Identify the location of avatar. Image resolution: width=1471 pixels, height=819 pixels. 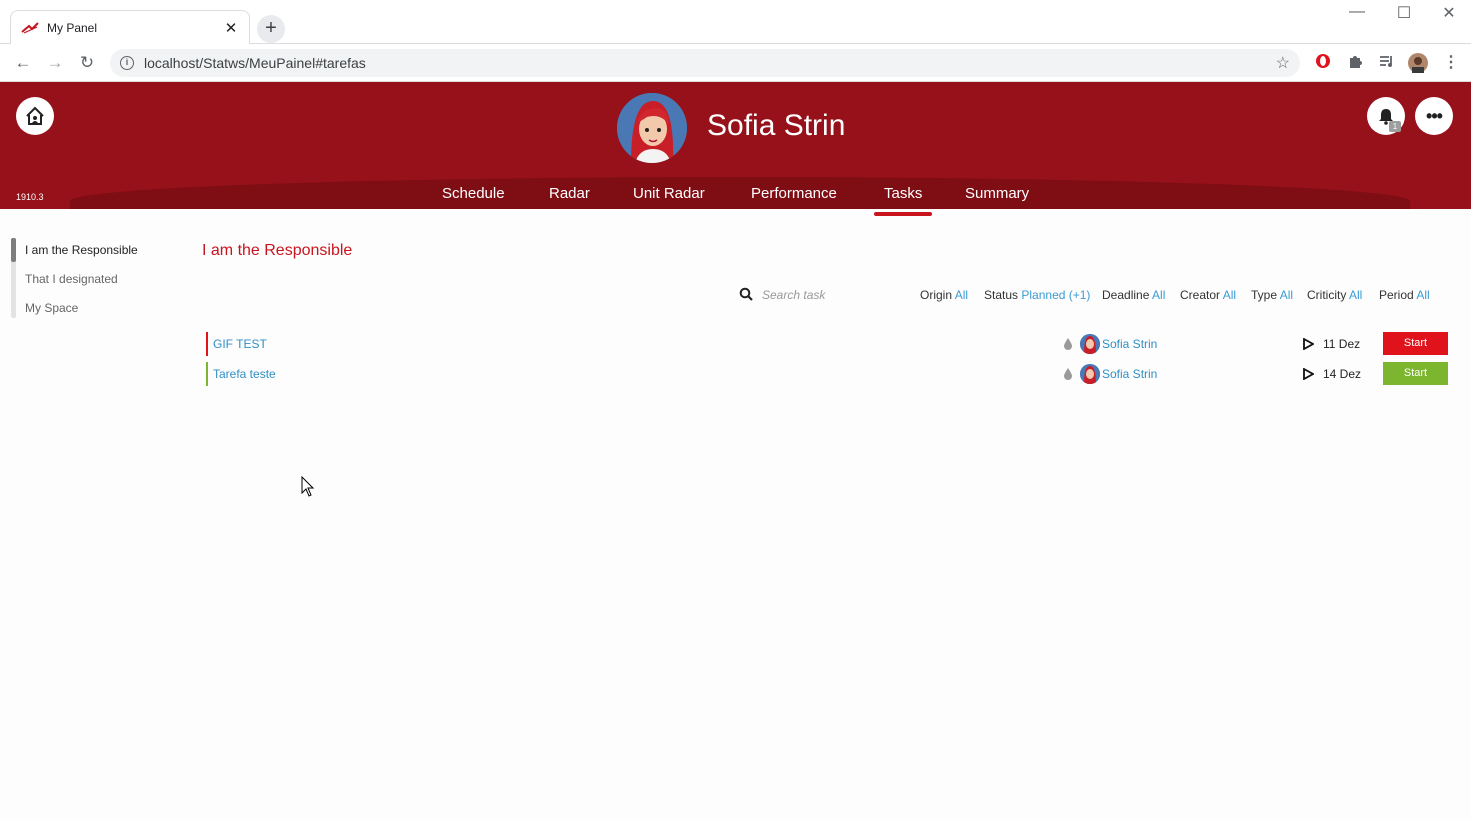
(652, 128).